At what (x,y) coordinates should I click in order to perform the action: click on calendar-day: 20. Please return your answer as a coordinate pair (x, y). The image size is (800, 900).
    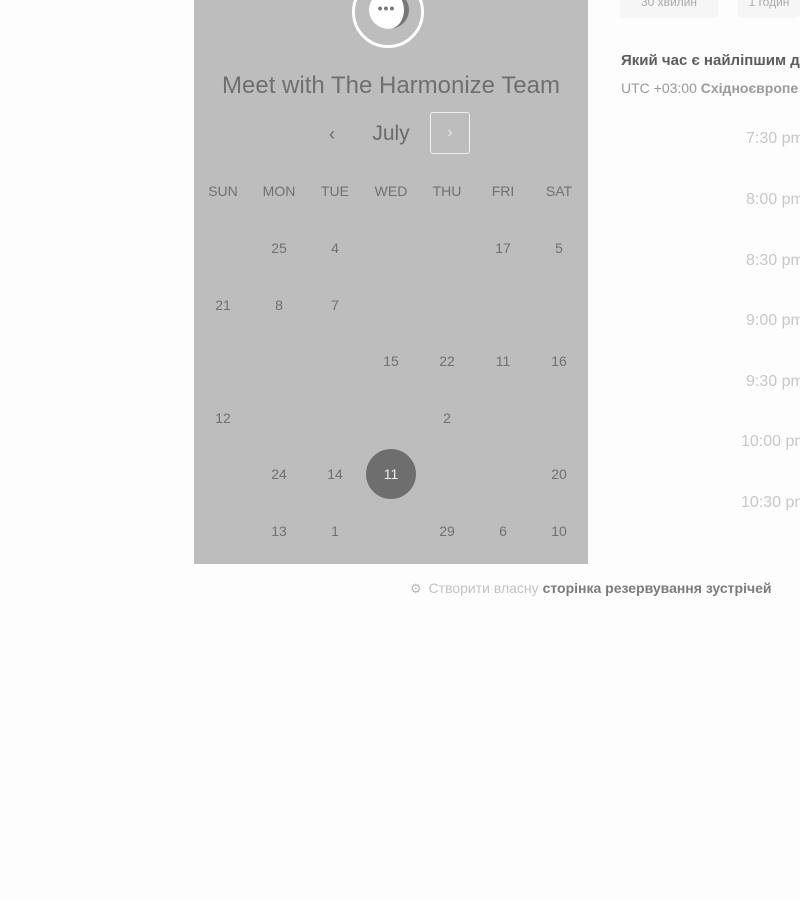
    Looking at the image, I should click on (559, 474).